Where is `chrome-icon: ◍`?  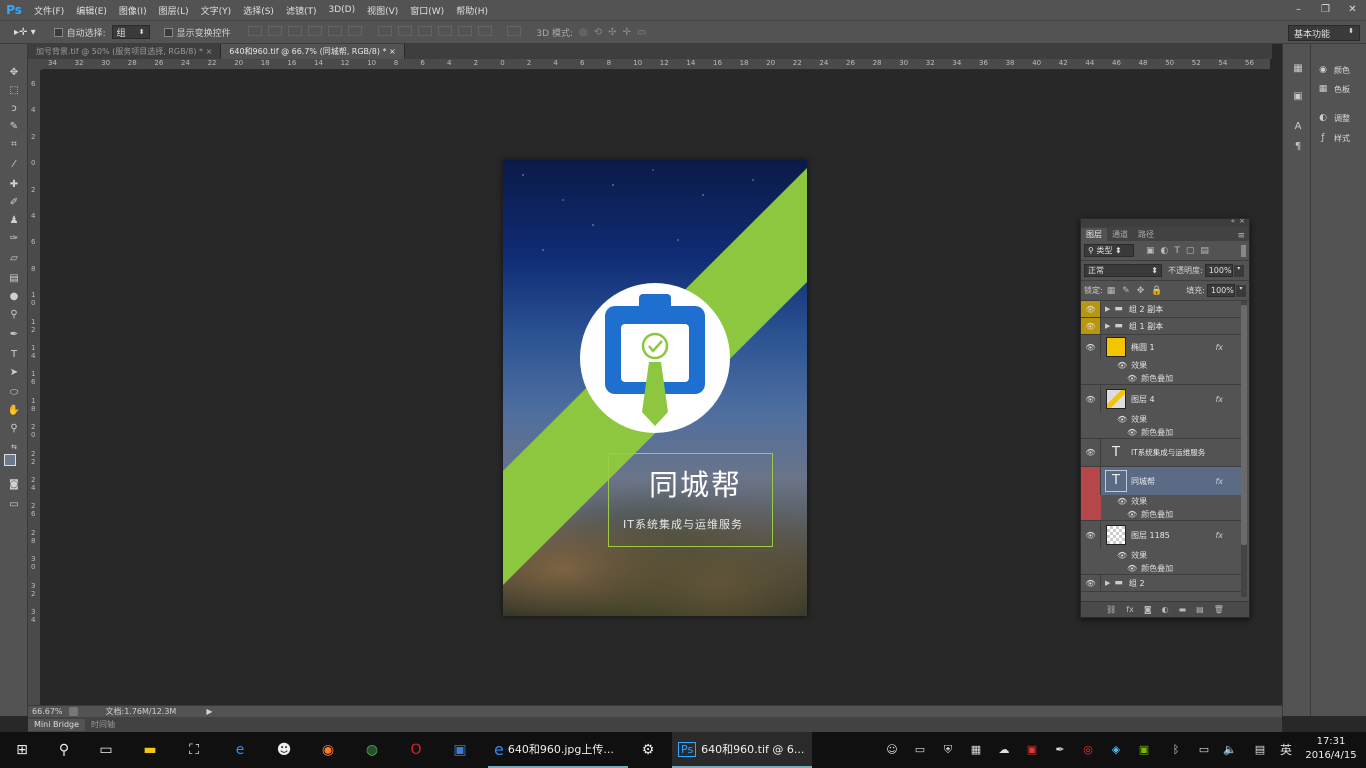
chrome-icon: ◍ is located at coordinates (372, 750).